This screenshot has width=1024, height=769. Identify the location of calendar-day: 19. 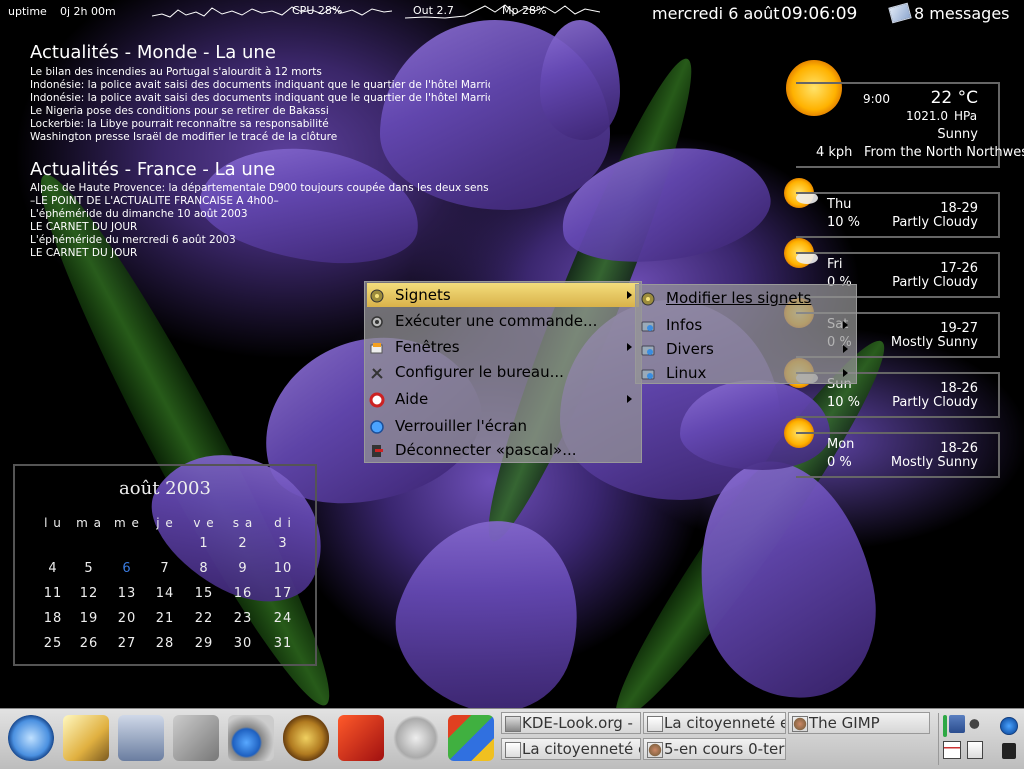
(89, 618).